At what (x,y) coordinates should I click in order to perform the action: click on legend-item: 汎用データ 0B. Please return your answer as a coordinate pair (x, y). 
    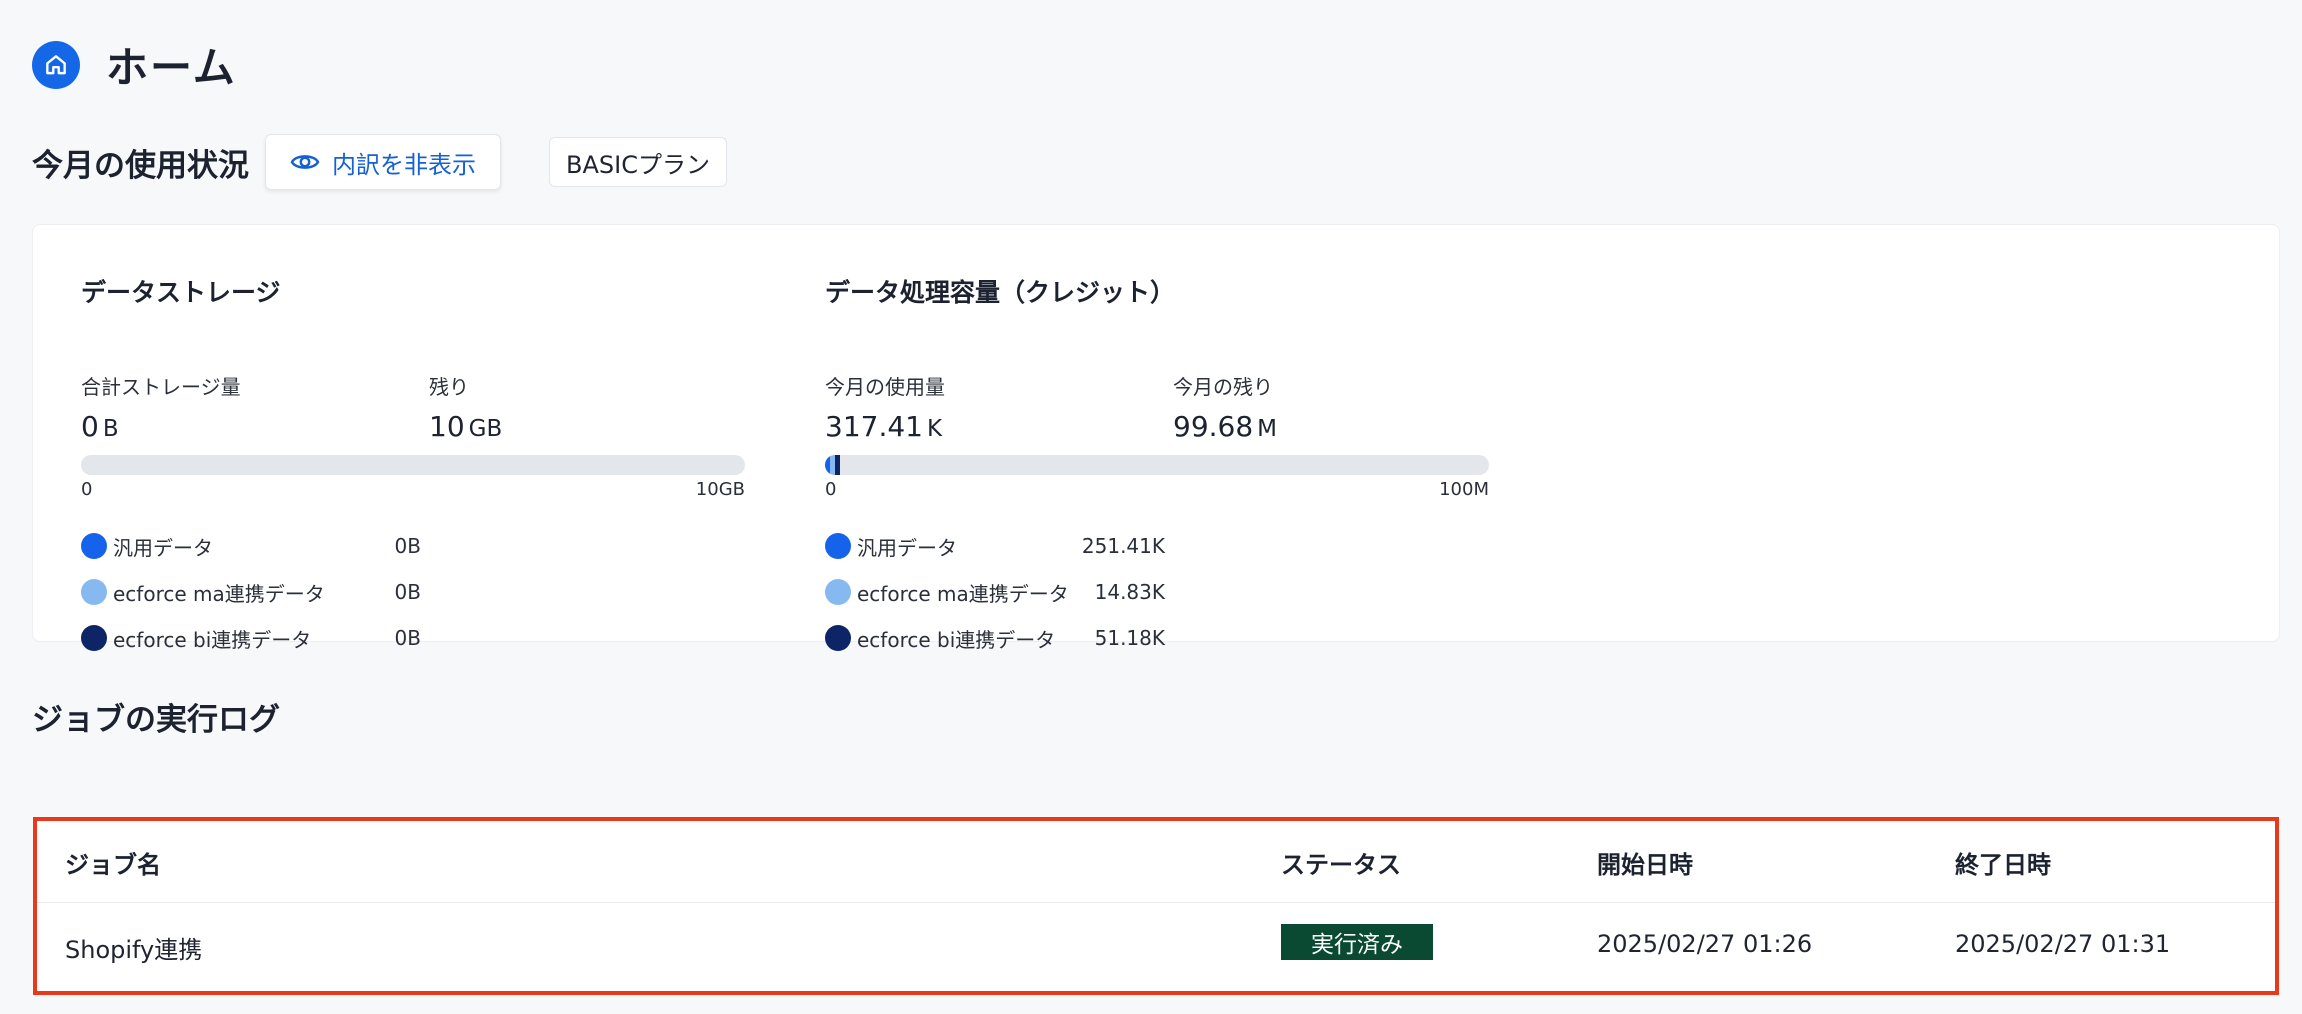
    Looking at the image, I should click on (251, 546).